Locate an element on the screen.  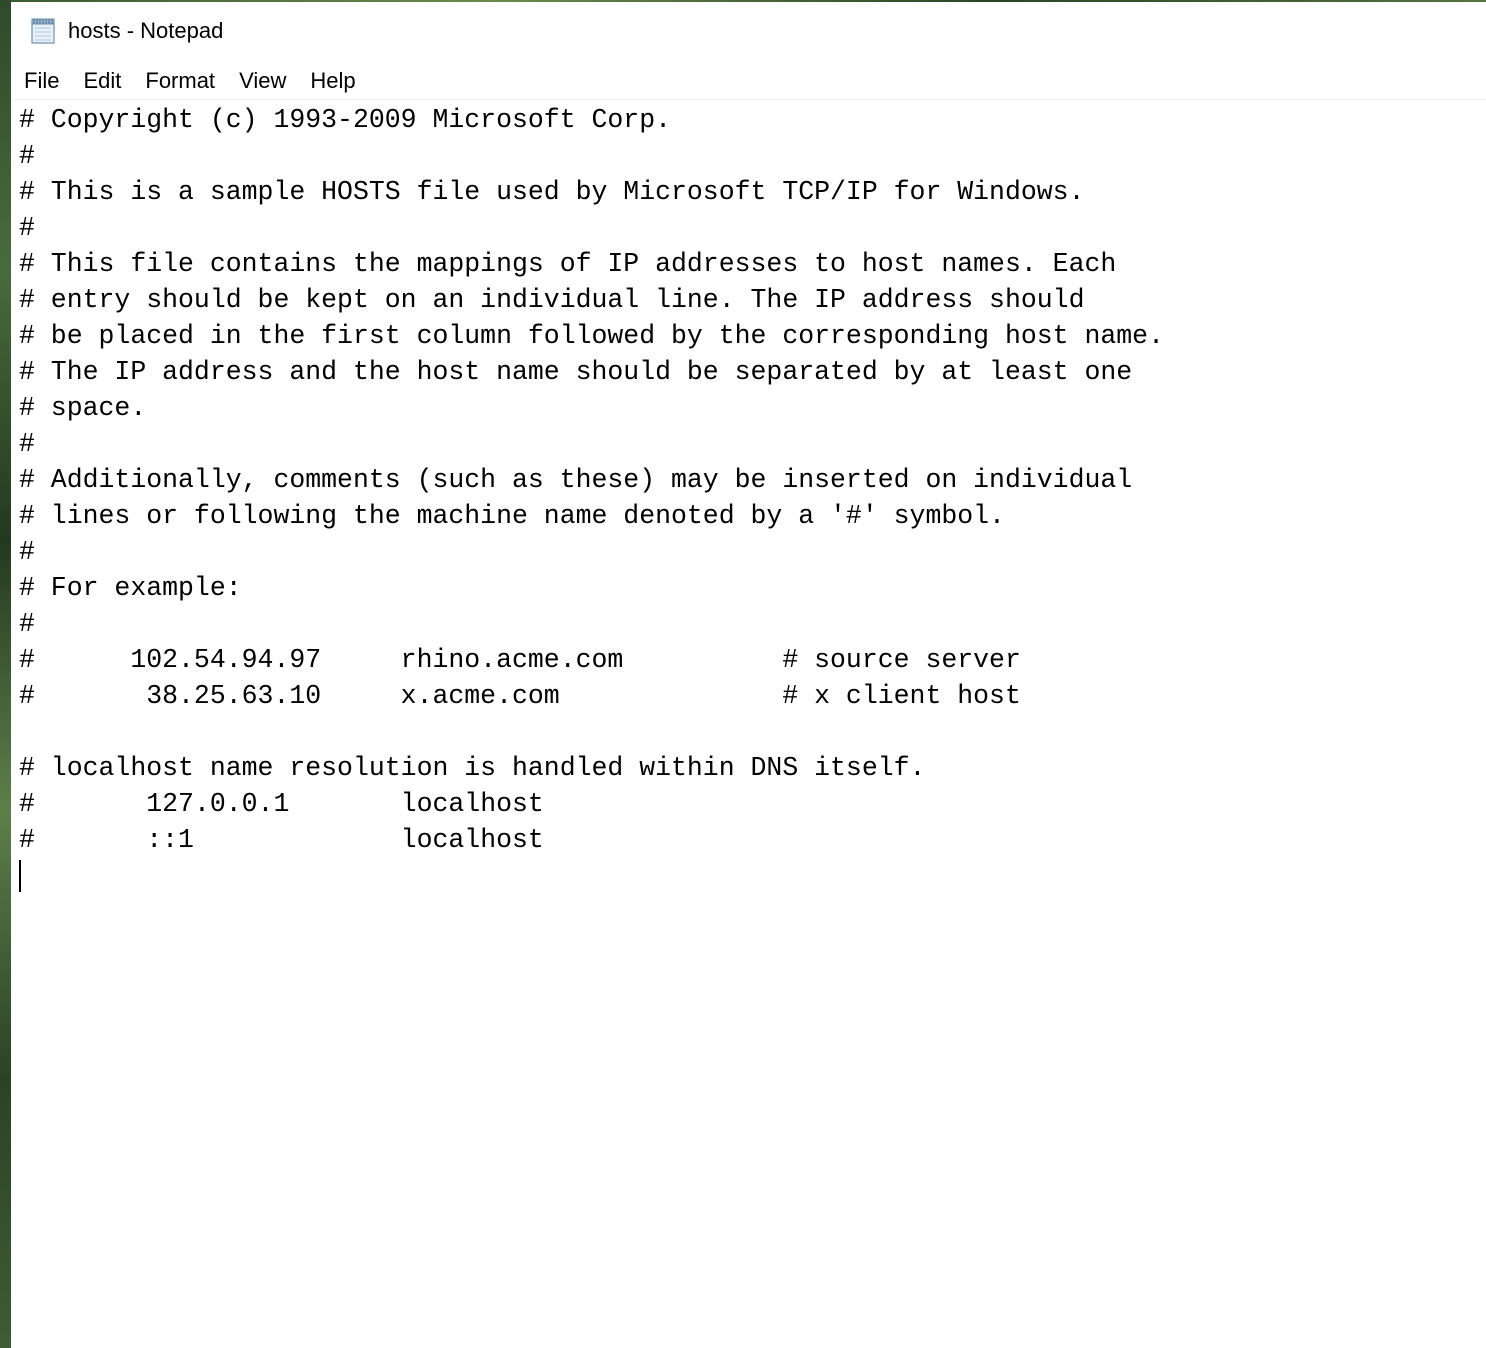
text-caret is located at coordinates (20, 876).